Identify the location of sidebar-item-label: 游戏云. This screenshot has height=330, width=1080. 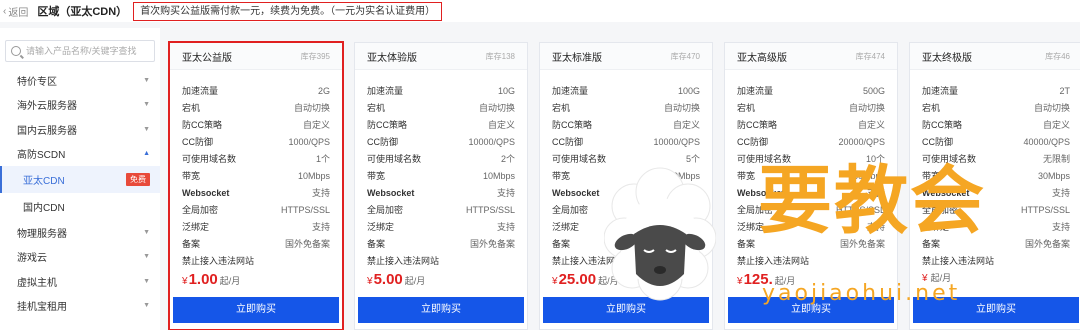
(32, 259).